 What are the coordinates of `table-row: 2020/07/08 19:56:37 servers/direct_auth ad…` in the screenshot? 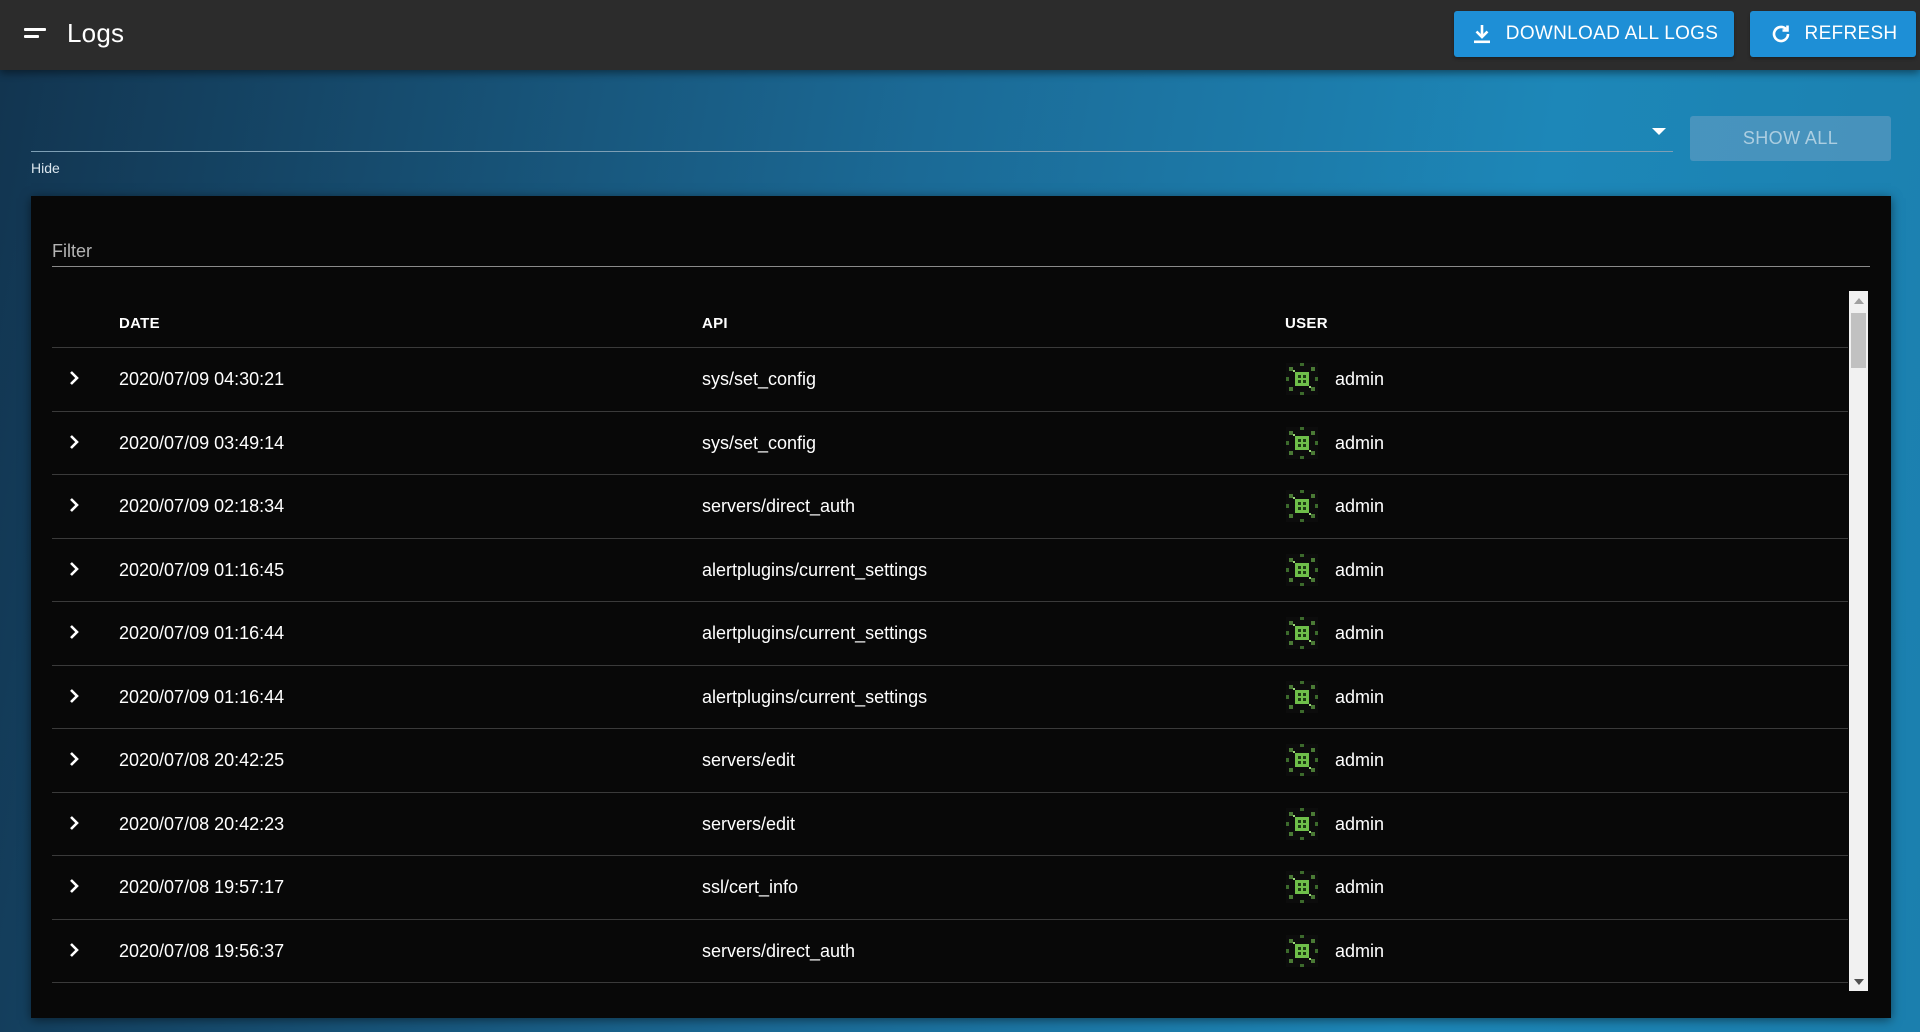 It's located at (950, 951).